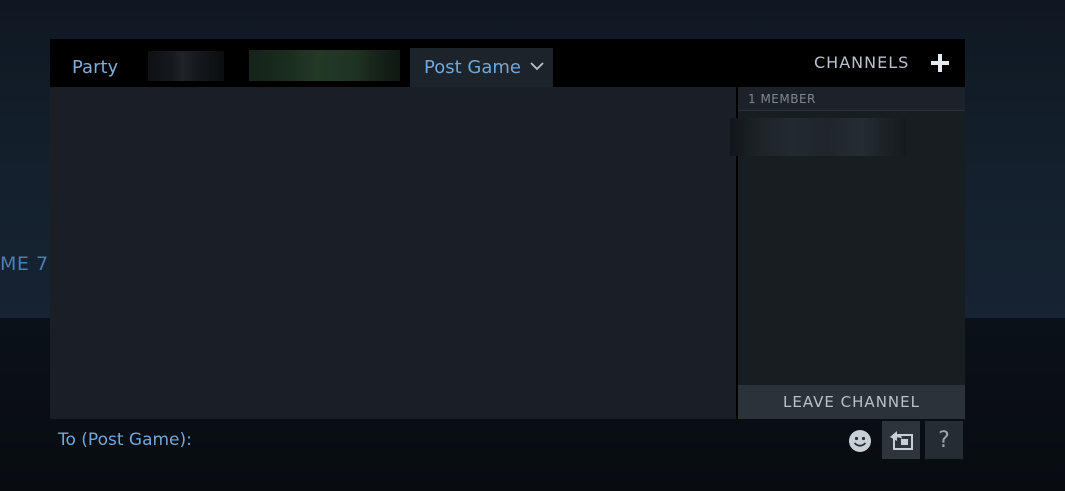 The image size is (1065, 491). I want to click on member-list-panel: 1 MEMBER LEAVE CHANNEL, so click(847, 253).